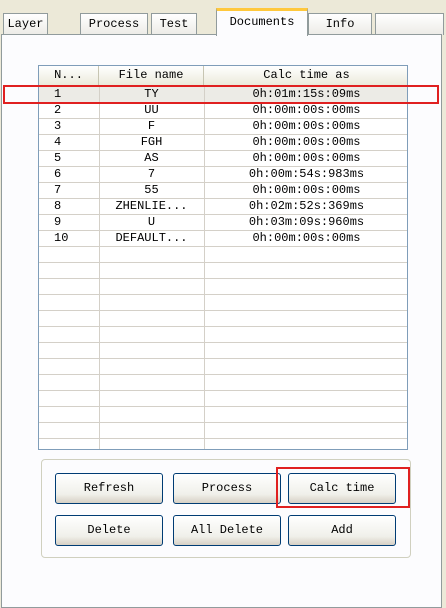 The width and height of the screenshot is (446, 608). Describe the element at coordinates (342, 530) in the screenshot. I see `add-button: Add` at that location.